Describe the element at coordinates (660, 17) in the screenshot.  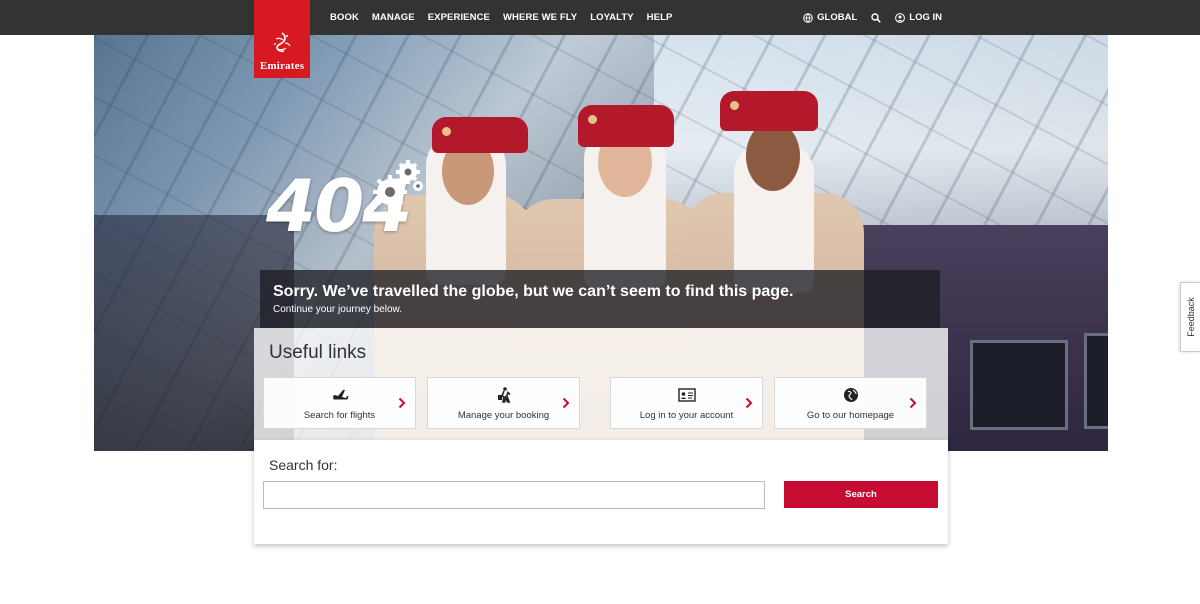
I see `nav-item-help: HELP` at that location.